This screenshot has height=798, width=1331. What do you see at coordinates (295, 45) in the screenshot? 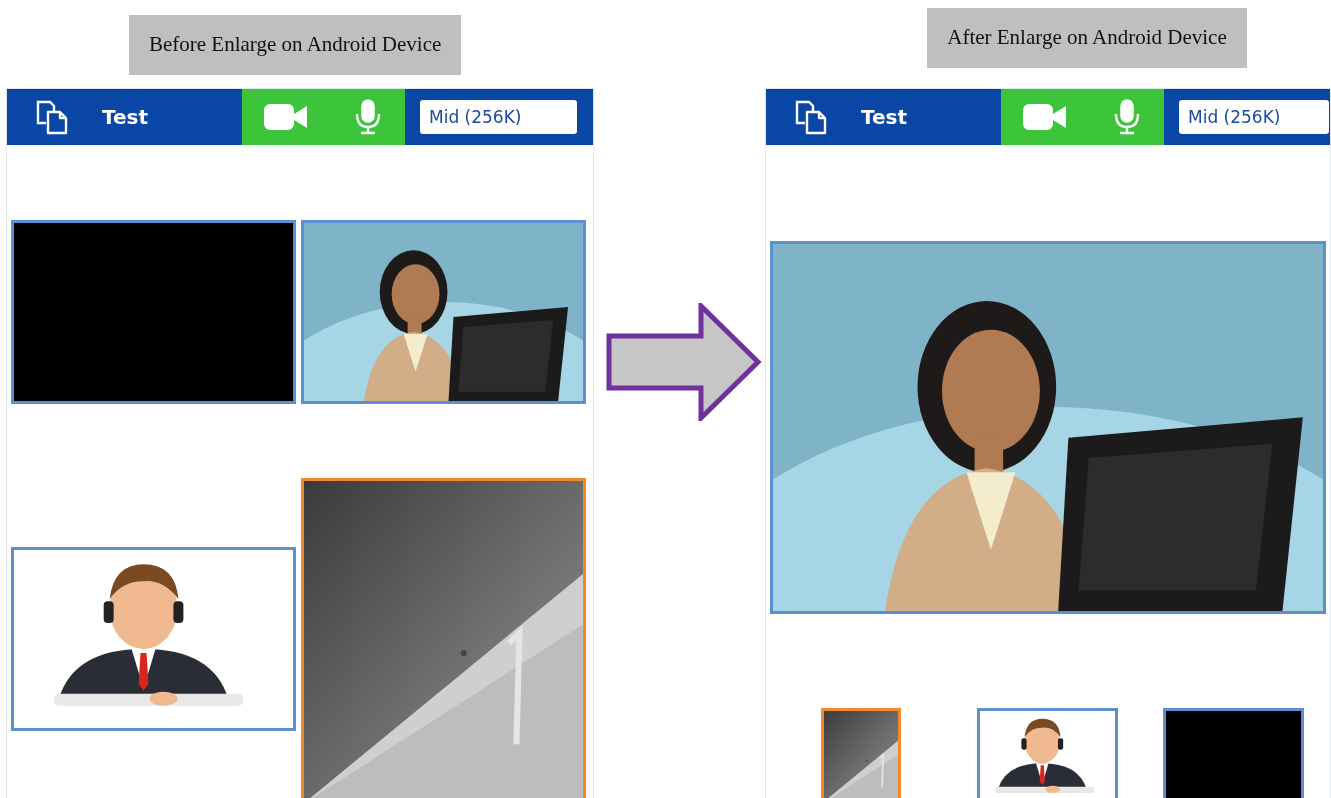
I see `figure-caption: Before Enlarge on Android Device` at bounding box center [295, 45].